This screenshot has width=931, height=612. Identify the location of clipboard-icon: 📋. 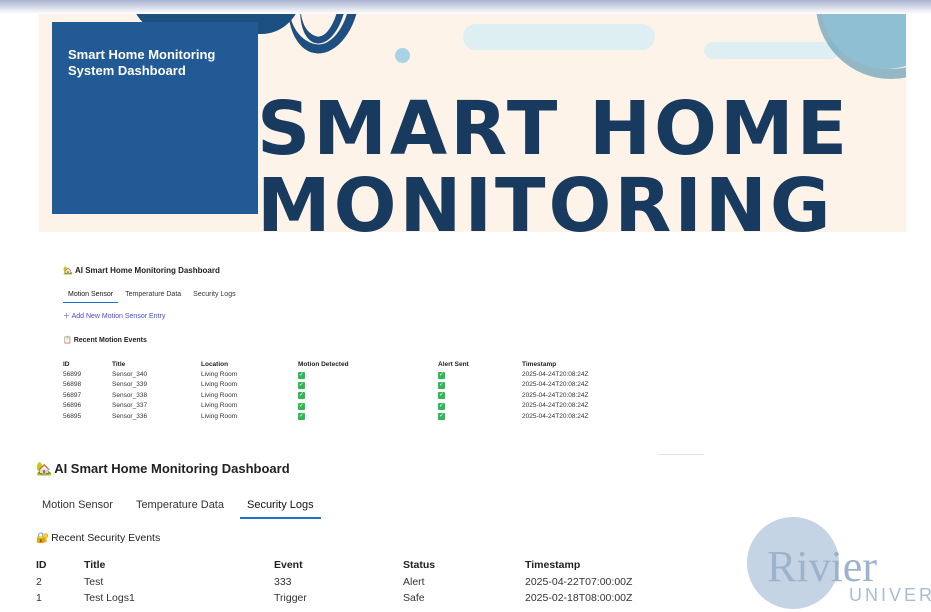
(67, 340).